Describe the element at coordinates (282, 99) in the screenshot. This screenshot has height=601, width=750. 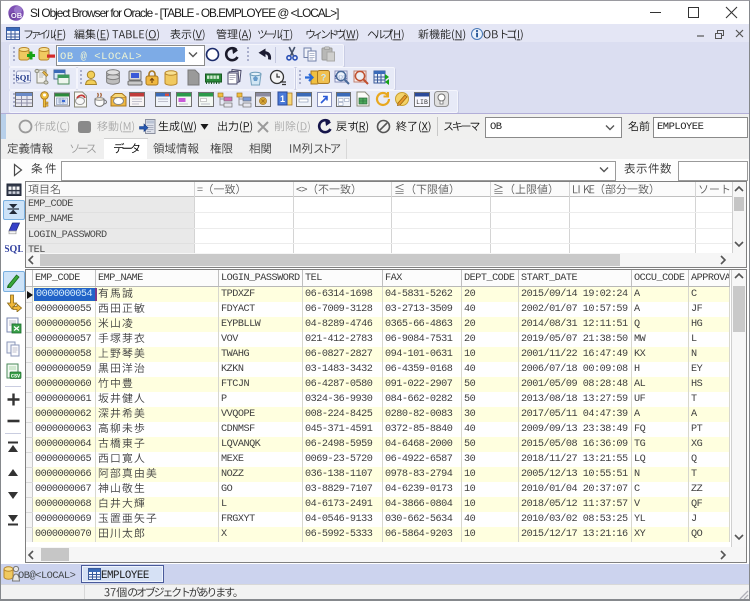
I see `svg-text: 1` at that location.